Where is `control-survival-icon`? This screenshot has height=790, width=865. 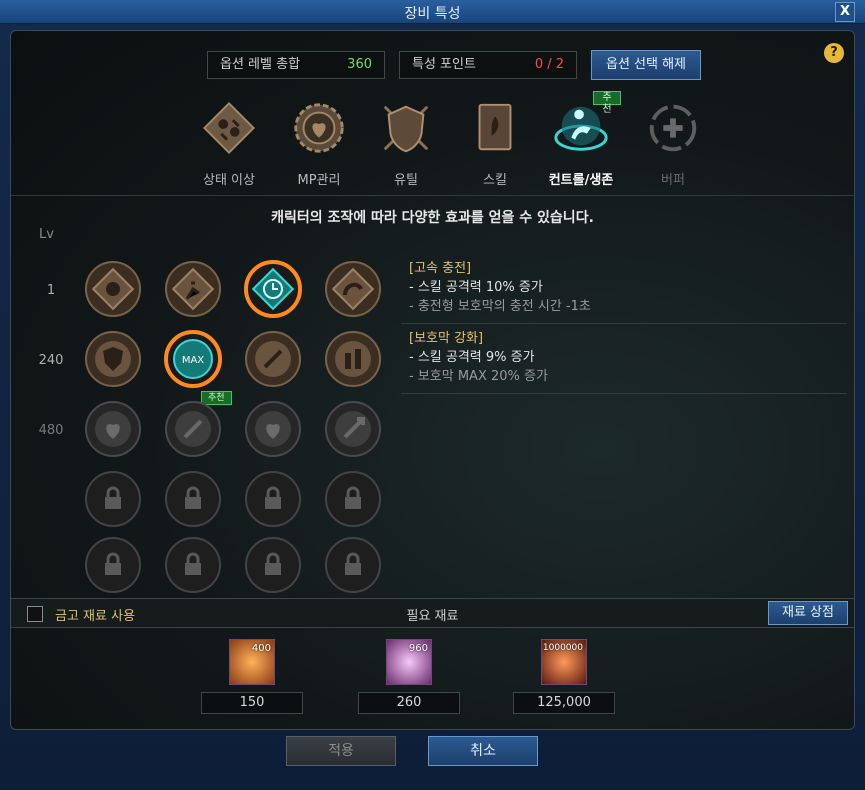 control-survival-icon is located at coordinates (581, 128).